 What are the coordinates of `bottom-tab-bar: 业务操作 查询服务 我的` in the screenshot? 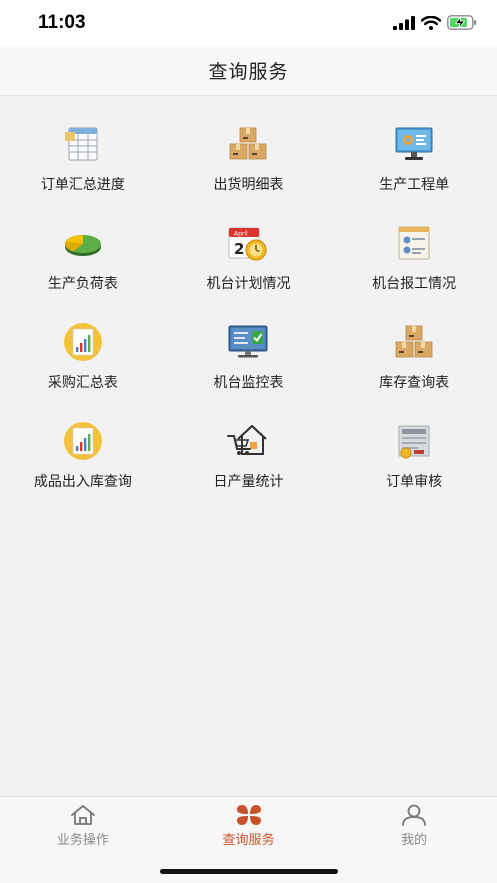 It's located at (248, 824).